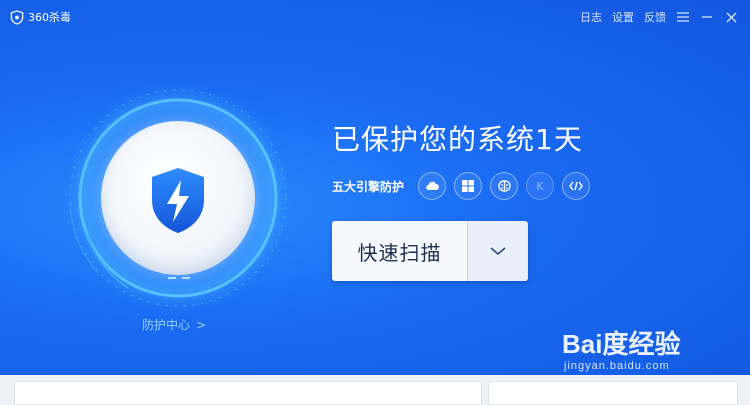 The height and width of the screenshot is (405, 750). What do you see at coordinates (623, 17) in the screenshot?
I see `settings-link: 设置` at bounding box center [623, 17].